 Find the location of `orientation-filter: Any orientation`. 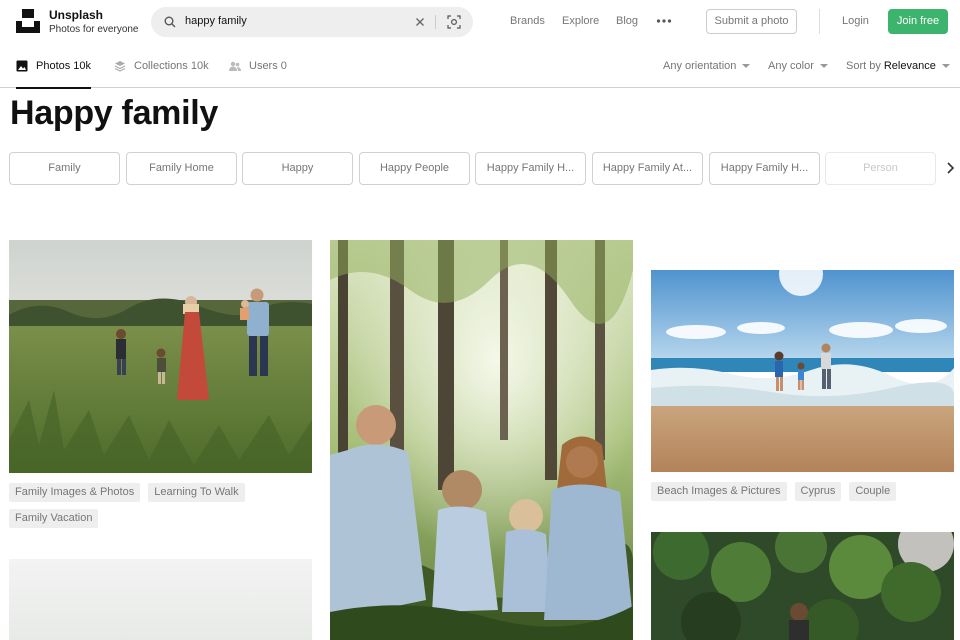

orientation-filter: Any orientation is located at coordinates (707, 66).